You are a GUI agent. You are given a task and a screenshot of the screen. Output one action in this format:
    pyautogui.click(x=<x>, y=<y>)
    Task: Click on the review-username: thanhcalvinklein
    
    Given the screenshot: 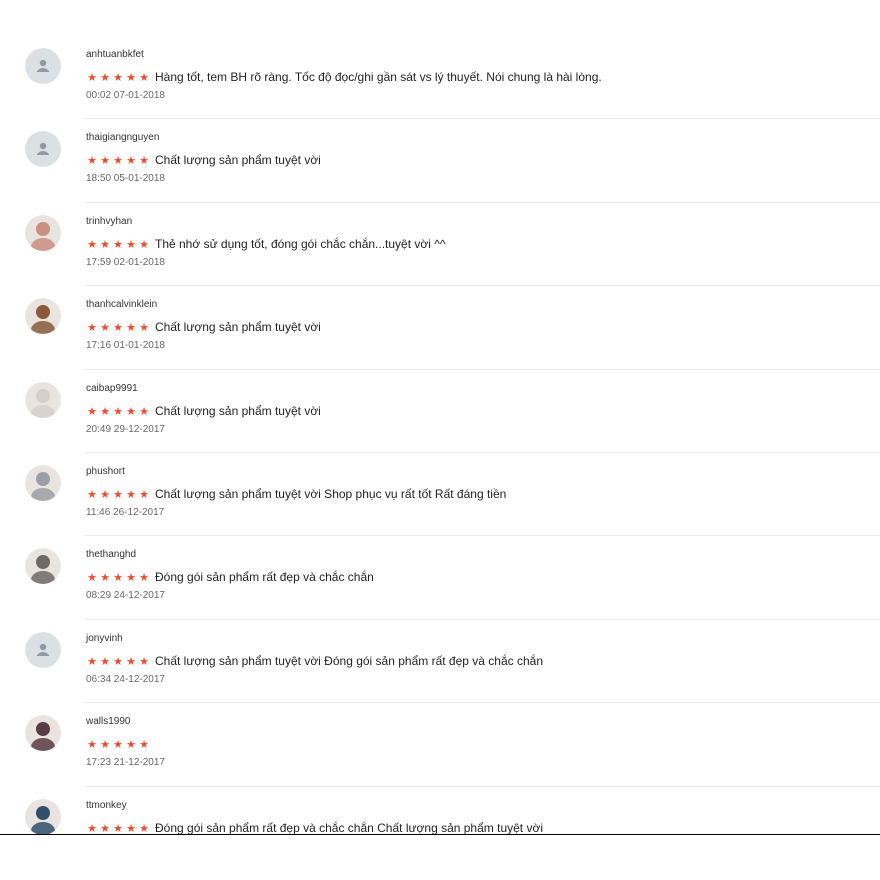 What is the action you would take?
    pyautogui.click(x=483, y=304)
    